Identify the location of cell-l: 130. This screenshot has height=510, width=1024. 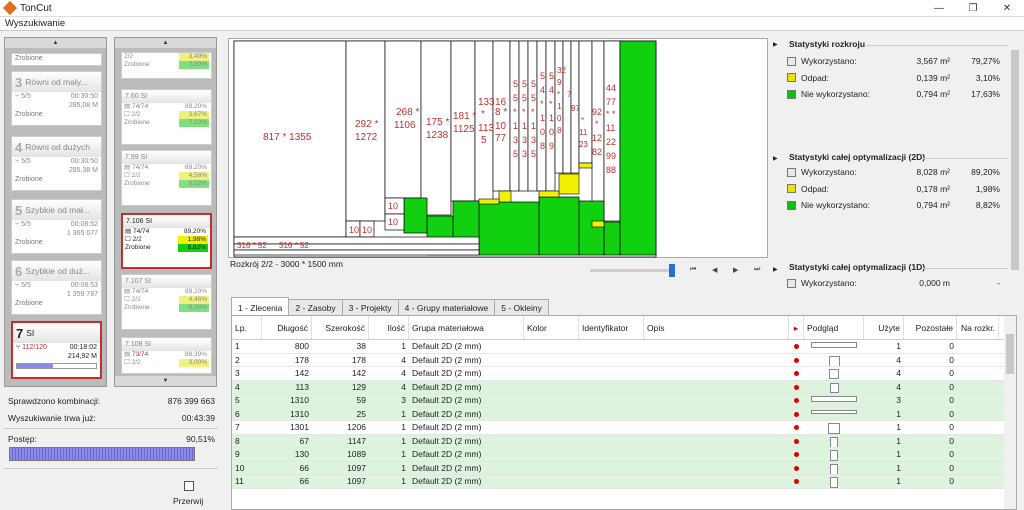
(301, 454).